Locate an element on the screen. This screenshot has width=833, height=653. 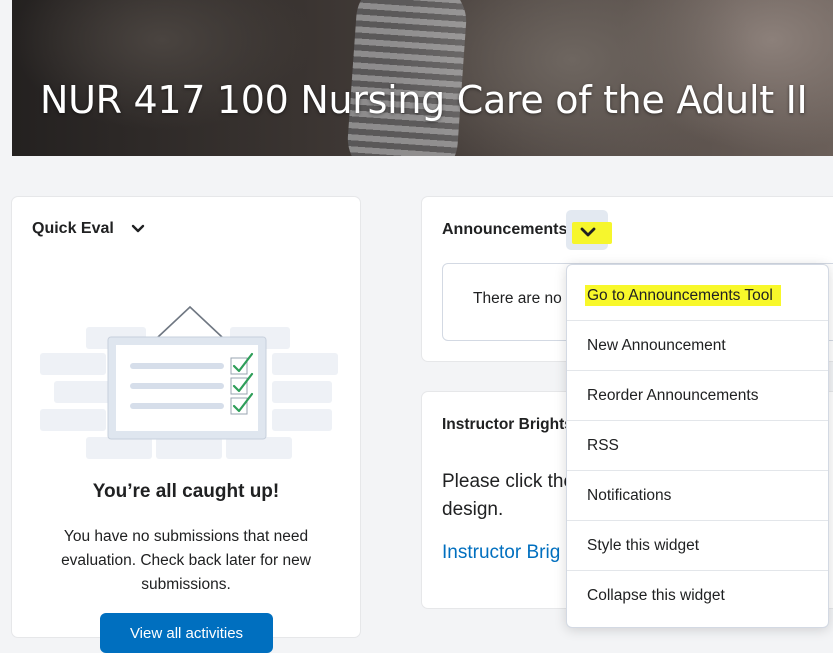
announcements-options-button is located at coordinates (589, 230).